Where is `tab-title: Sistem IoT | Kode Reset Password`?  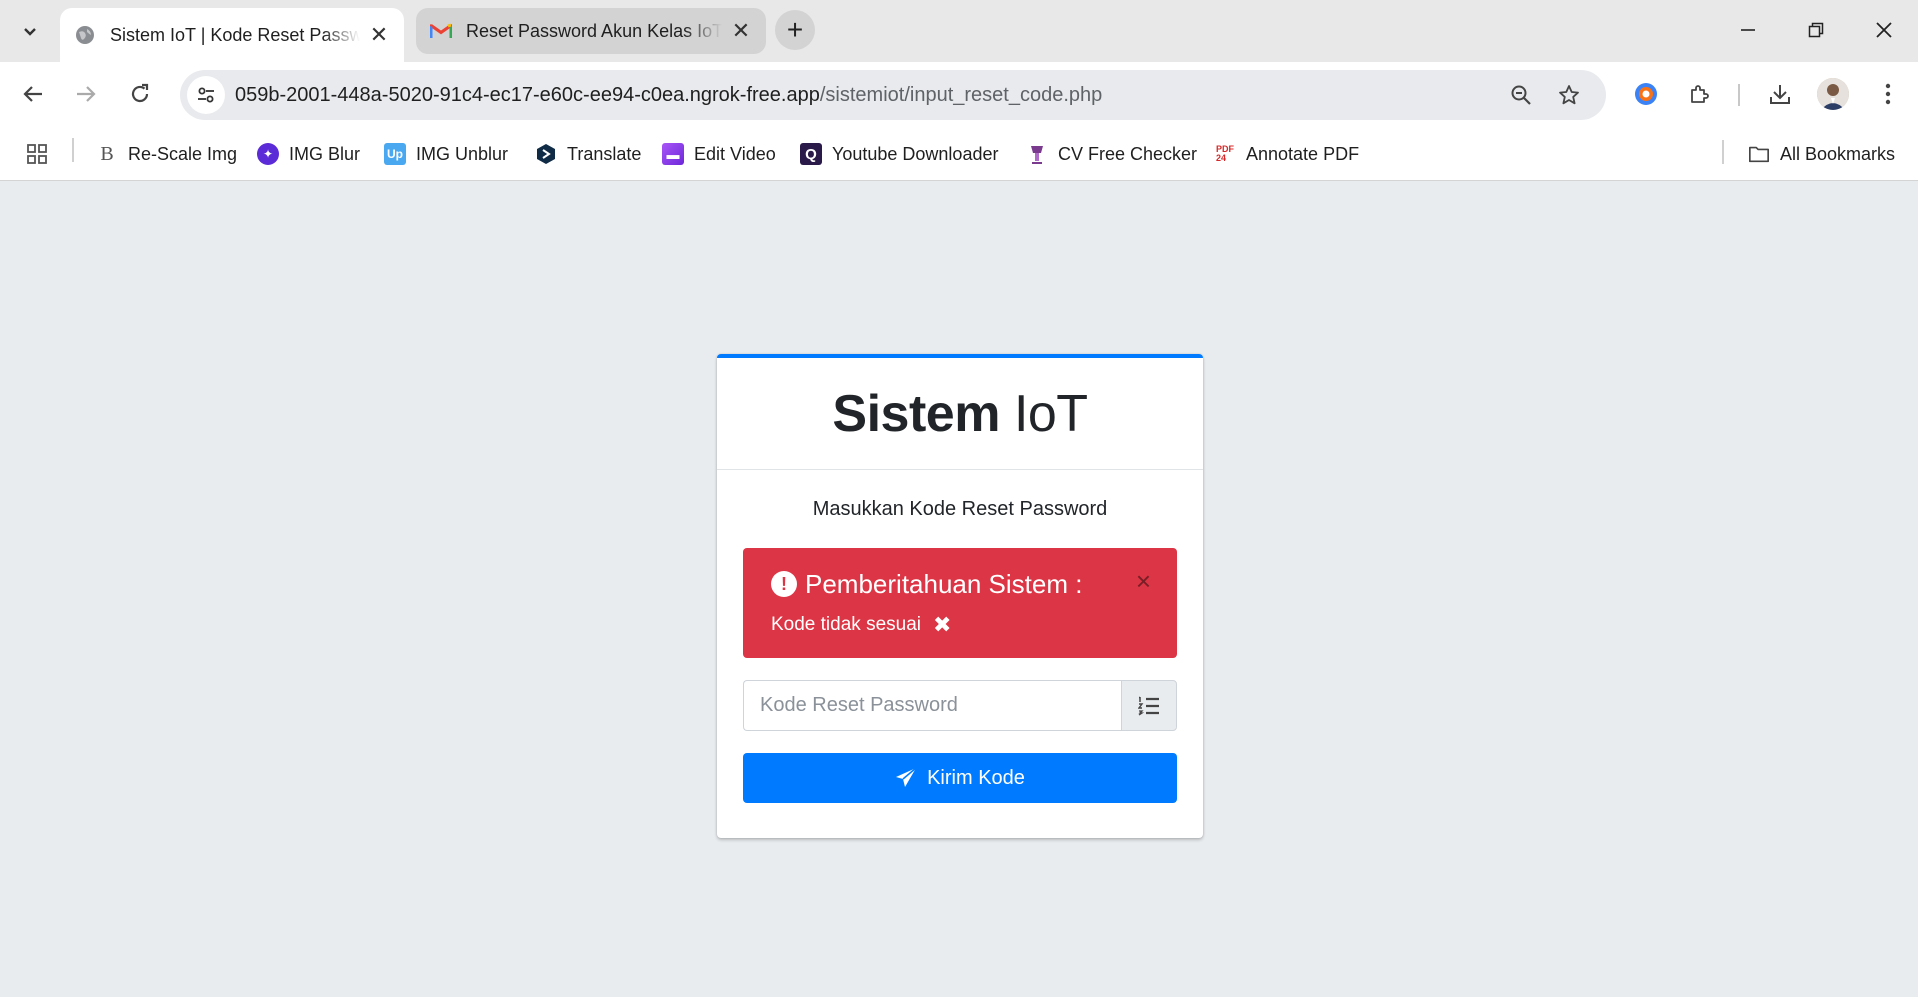
tab-title: Sistem IoT | Kode Reset Password is located at coordinates (235, 34).